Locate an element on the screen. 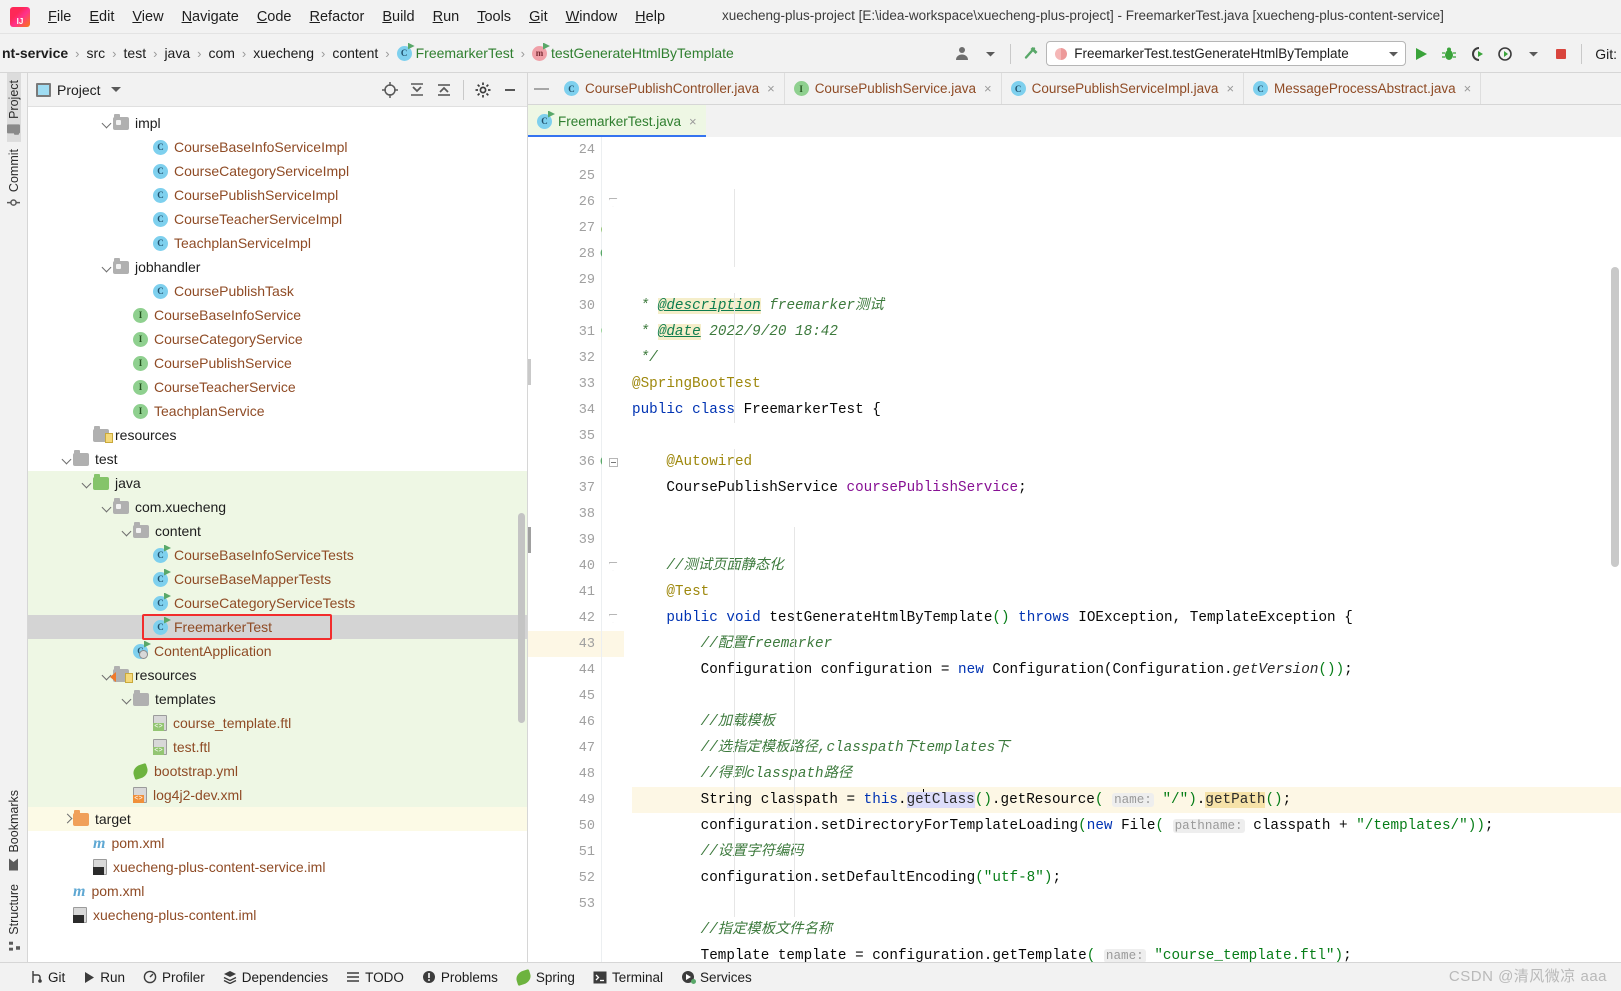 Image resolution: width=1621 pixels, height=991 pixels. code-line: * @description freemarker测试 is located at coordinates (1126, 306).